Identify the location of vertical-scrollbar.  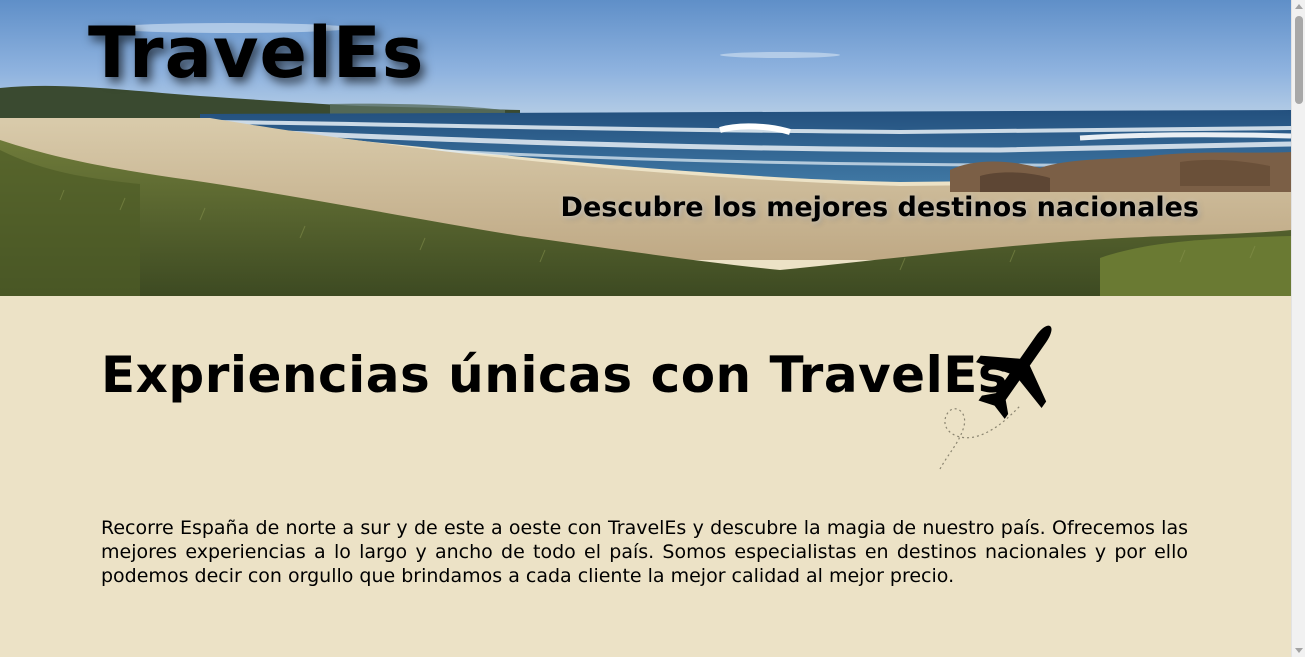
(1298, 328).